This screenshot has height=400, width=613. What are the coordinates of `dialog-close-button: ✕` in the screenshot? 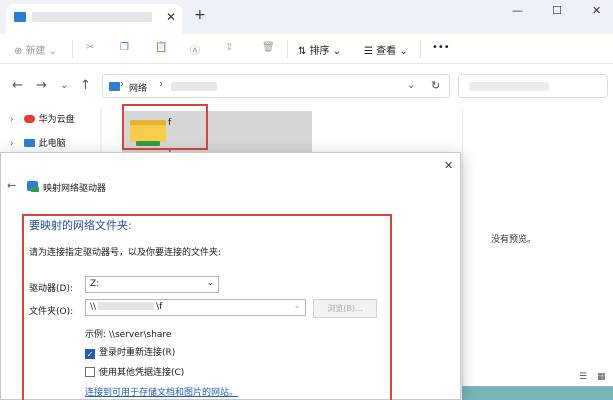 It's located at (448, 165).